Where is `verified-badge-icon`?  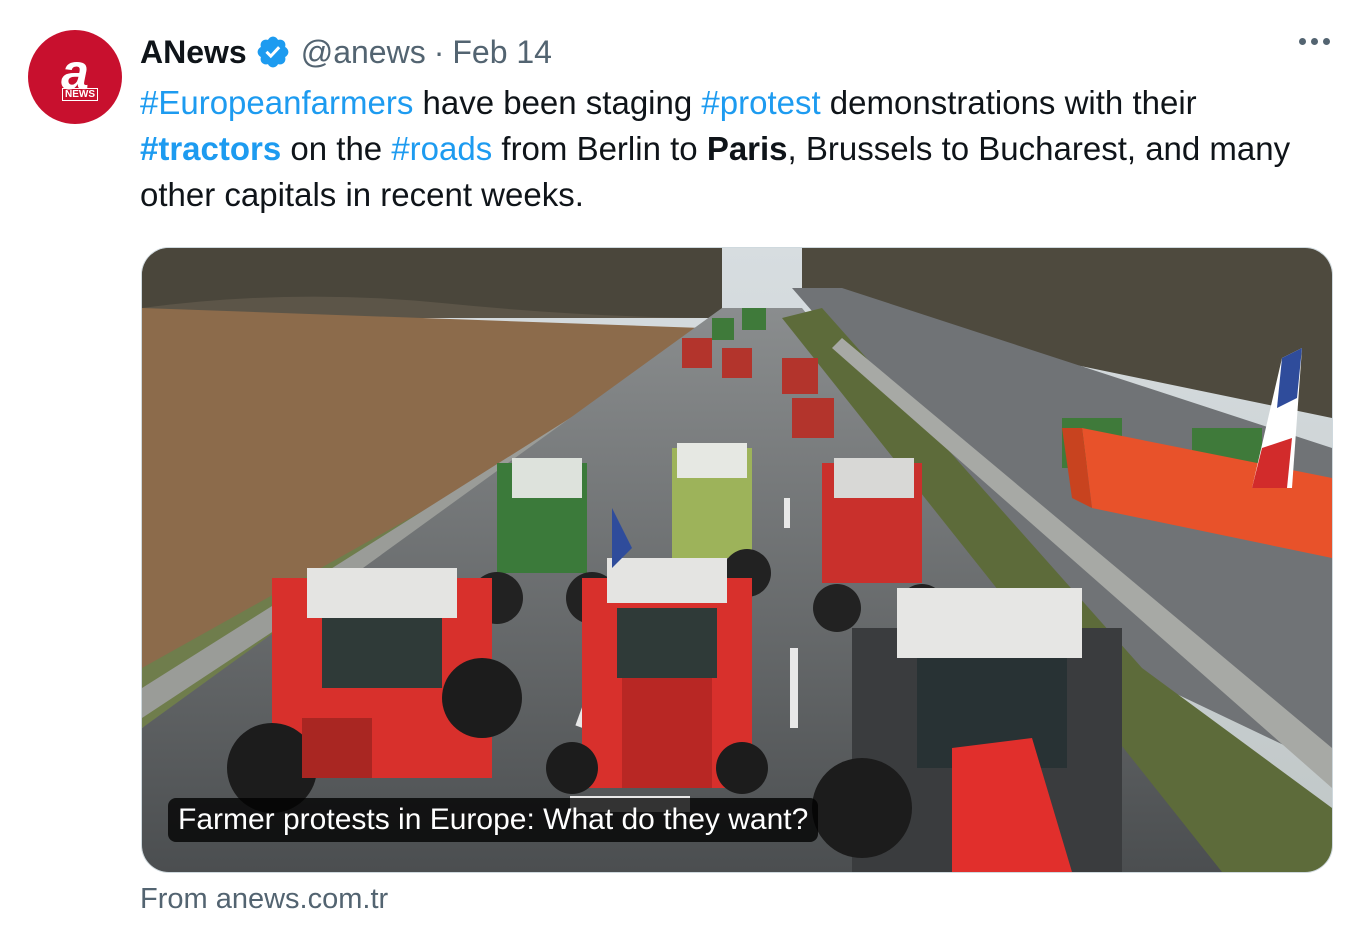 verified-badge-icon is located at coordinates (273, 52).